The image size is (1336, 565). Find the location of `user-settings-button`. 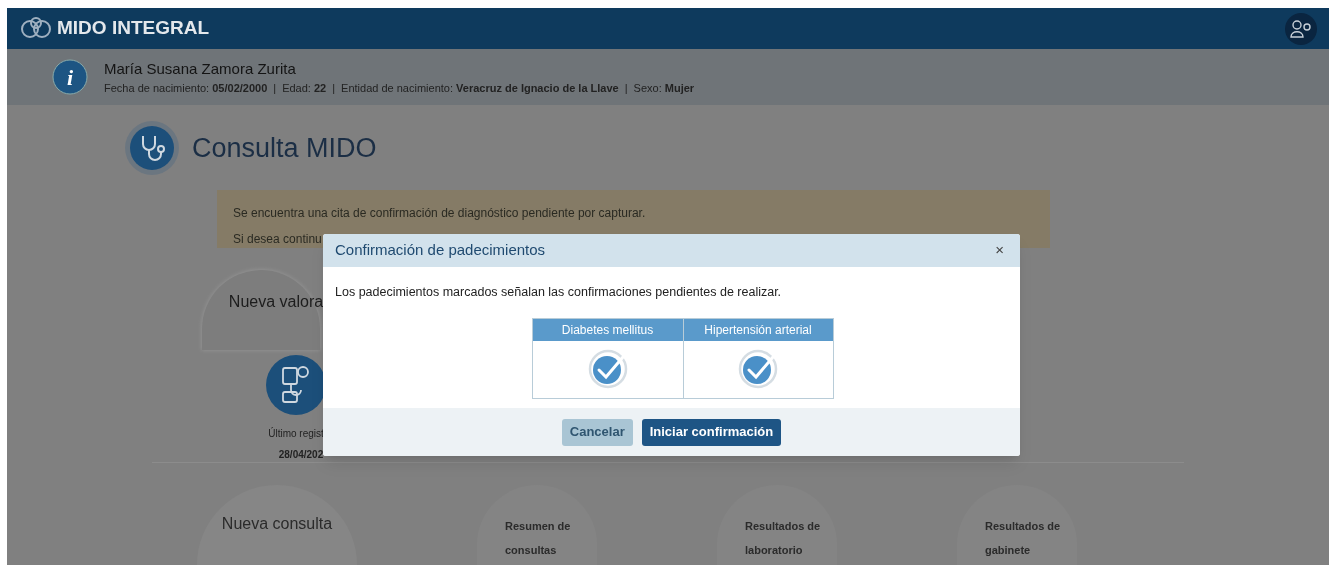

user-settings-button is located at coordinates (1301, 28).